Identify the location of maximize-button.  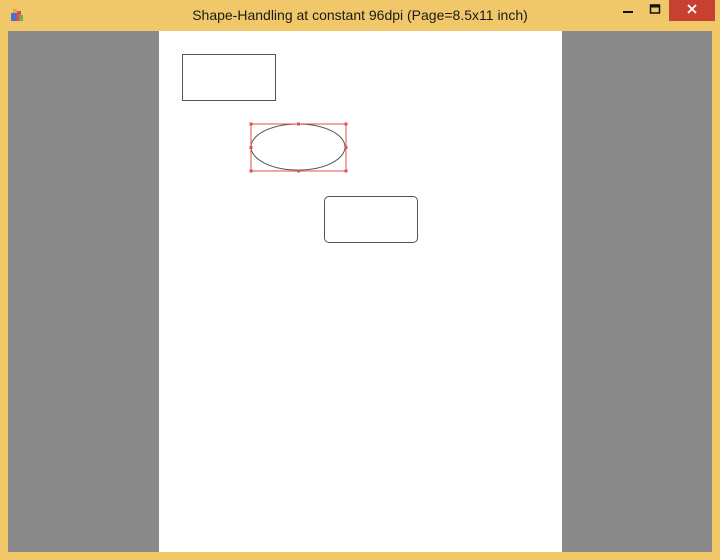
(655, 10).